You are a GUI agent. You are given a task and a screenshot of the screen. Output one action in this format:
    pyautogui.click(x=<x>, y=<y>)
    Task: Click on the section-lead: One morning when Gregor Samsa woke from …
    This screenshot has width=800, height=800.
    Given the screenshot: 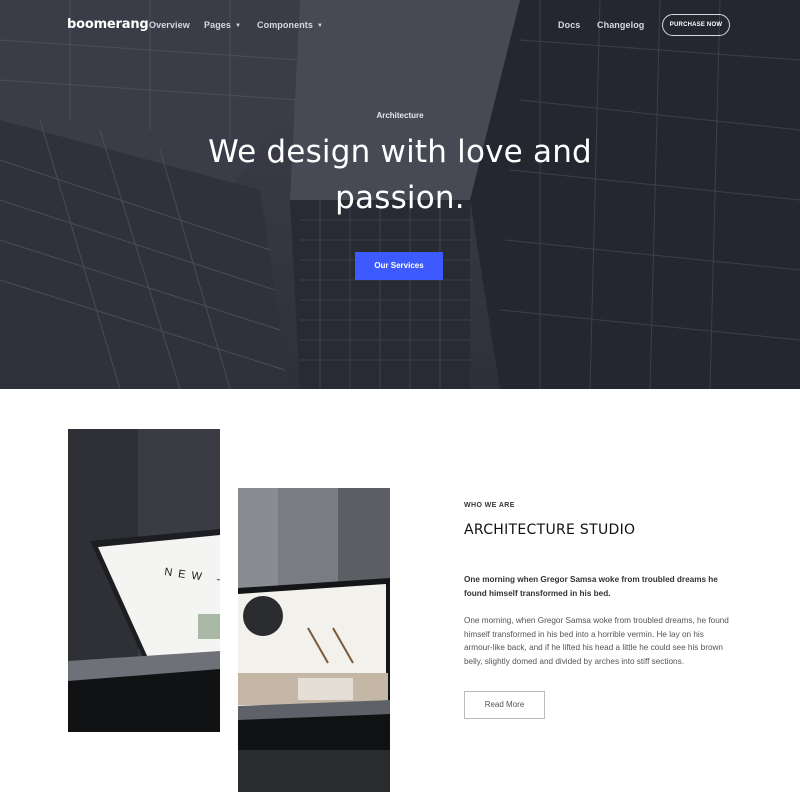 What is the action you would take?
    pyautogui.click(x=591, y=586)
    